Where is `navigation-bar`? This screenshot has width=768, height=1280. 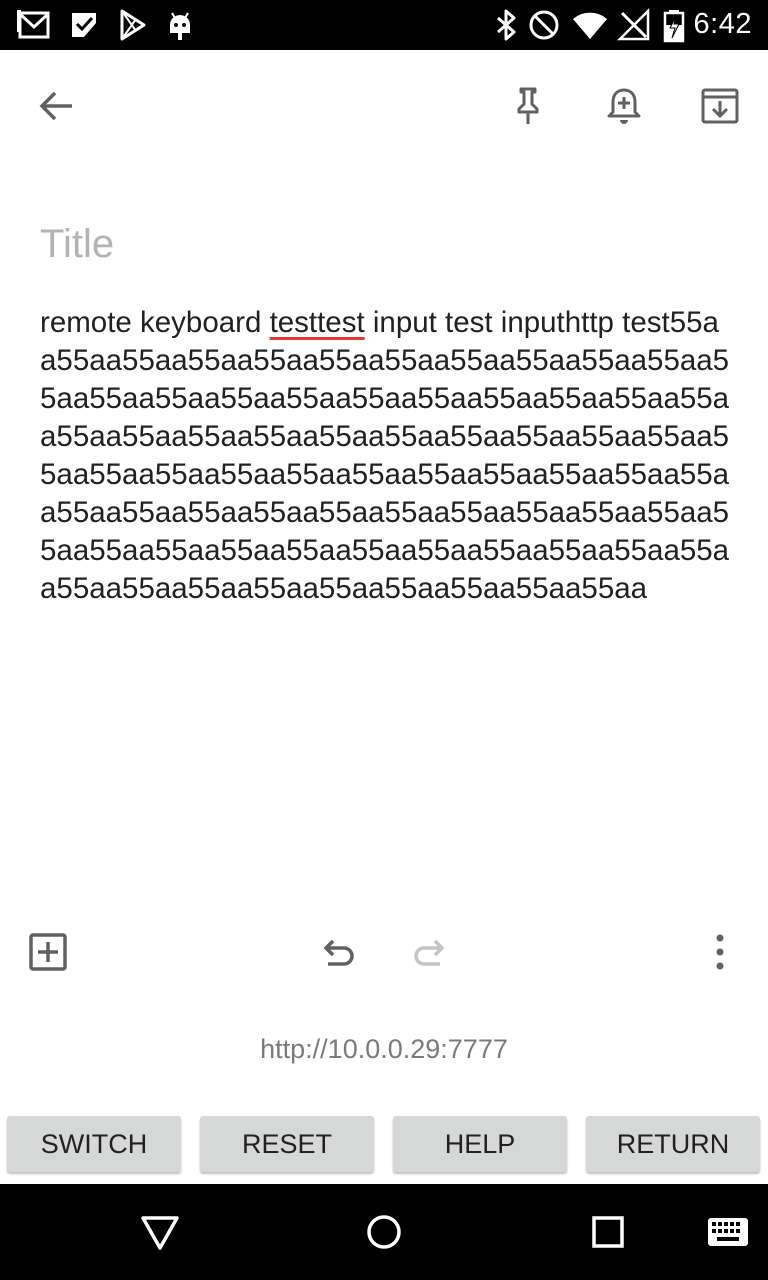
navigation-bar is located at coordinates (384, 1232).